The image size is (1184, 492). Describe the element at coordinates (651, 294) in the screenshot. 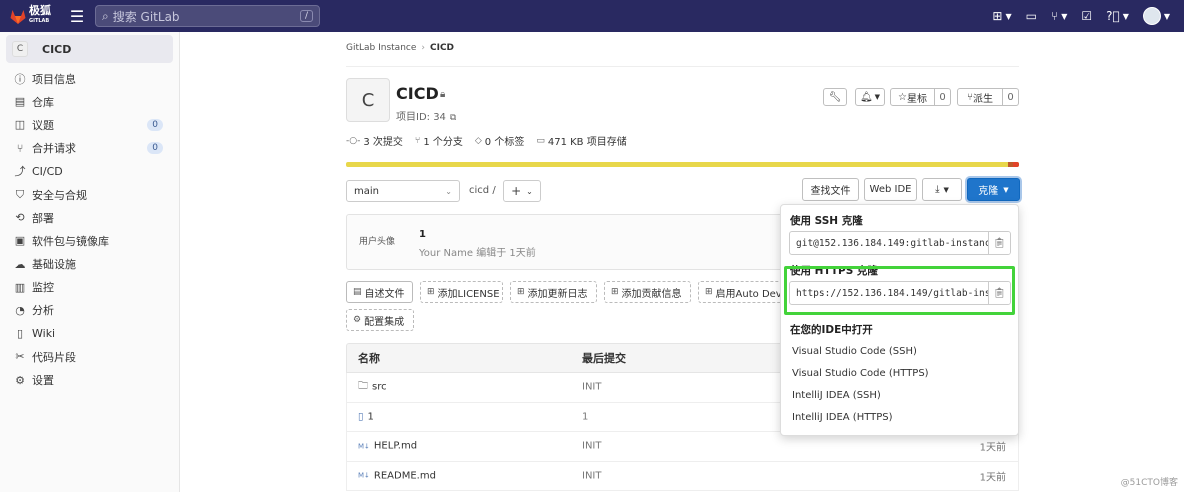

I see `chip-label: 添加贡献信息` at that location.